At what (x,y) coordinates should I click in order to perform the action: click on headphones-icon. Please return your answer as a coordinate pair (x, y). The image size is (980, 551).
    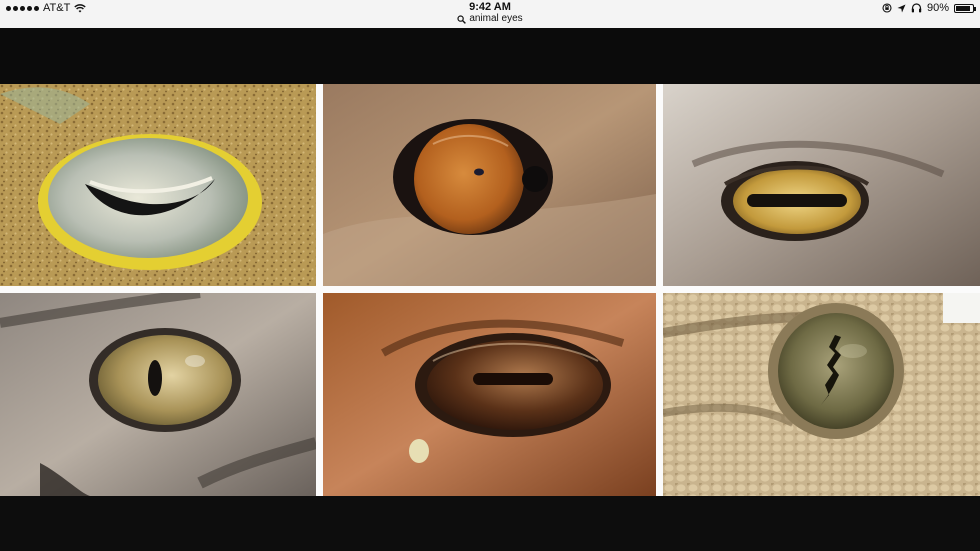
    Looking at the image, I should click on (916, 8).